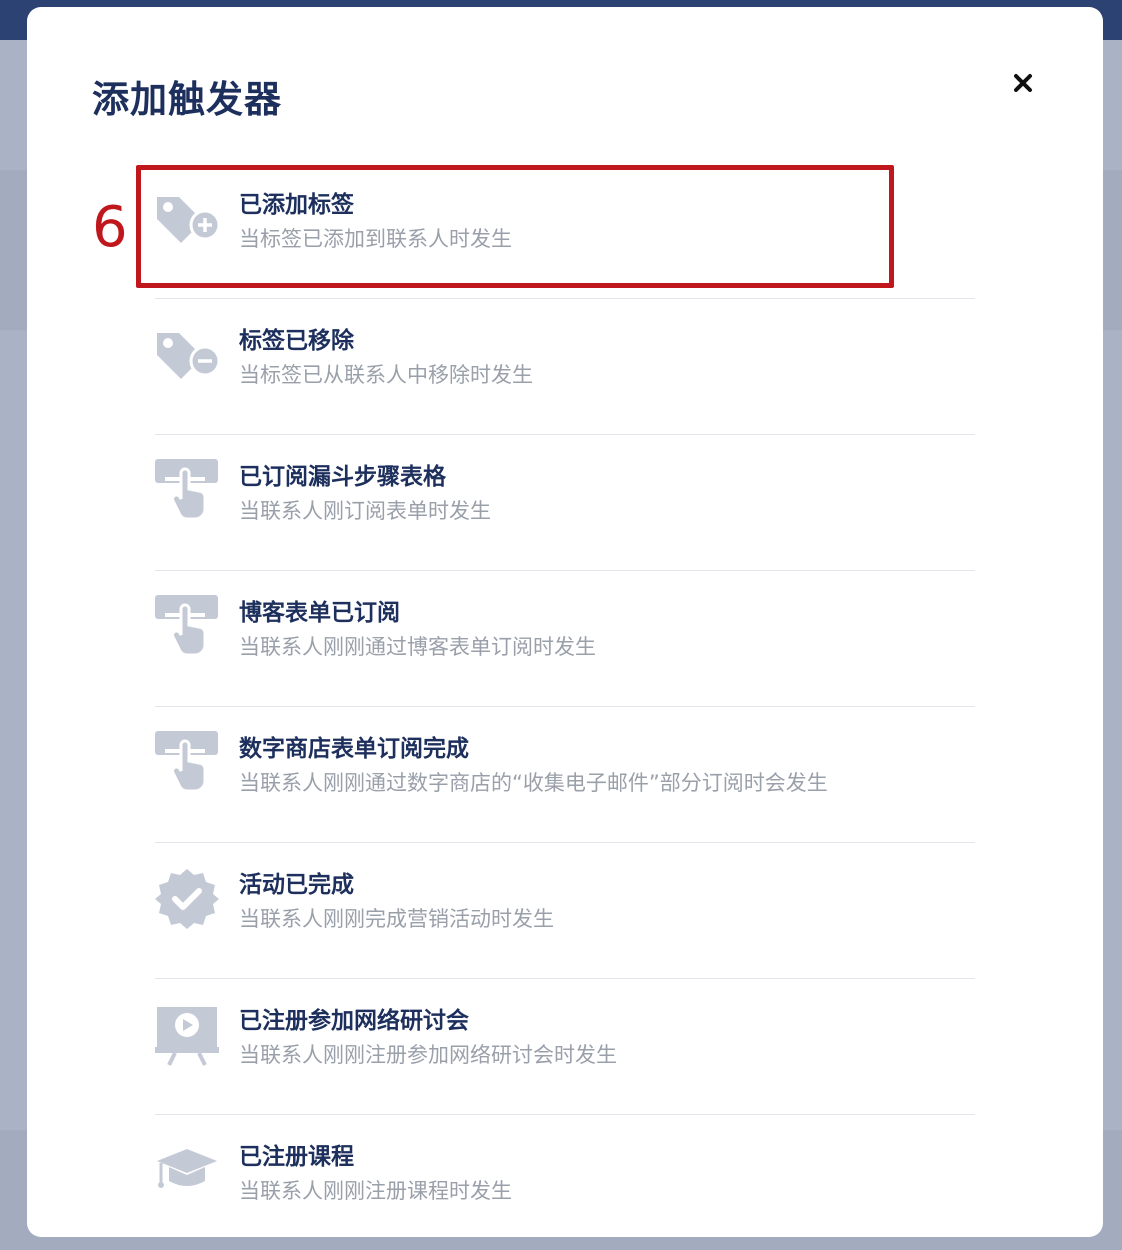  I want to click on dialog-title: 添加触发器, so click(187, 99).